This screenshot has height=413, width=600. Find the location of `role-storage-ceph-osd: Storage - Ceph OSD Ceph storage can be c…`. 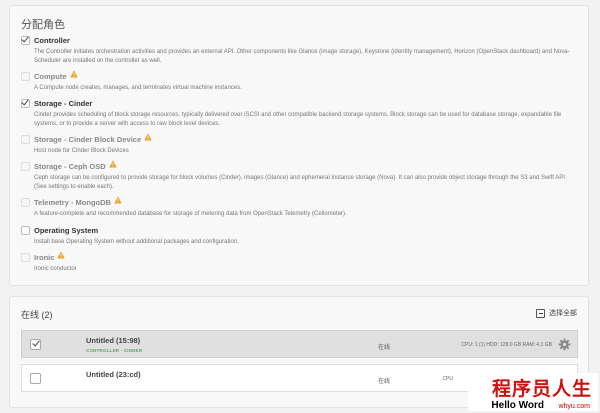

role-storage-ceph-osd: Storage - Ceph OSD Ceph storage can be c… is located at coordinates (300, 176).